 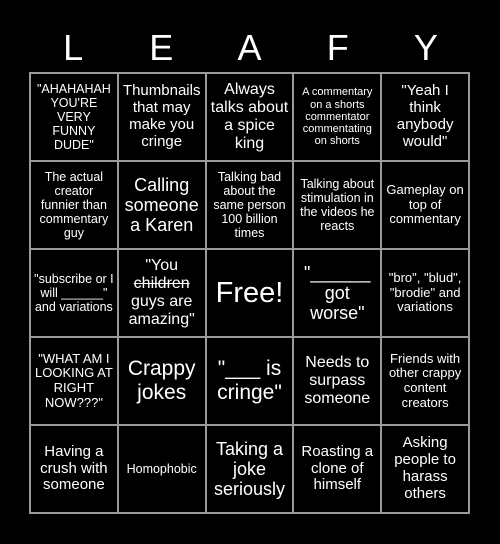 I want to click on cell-text: Crappy jokes, so click(x=161, y=380).